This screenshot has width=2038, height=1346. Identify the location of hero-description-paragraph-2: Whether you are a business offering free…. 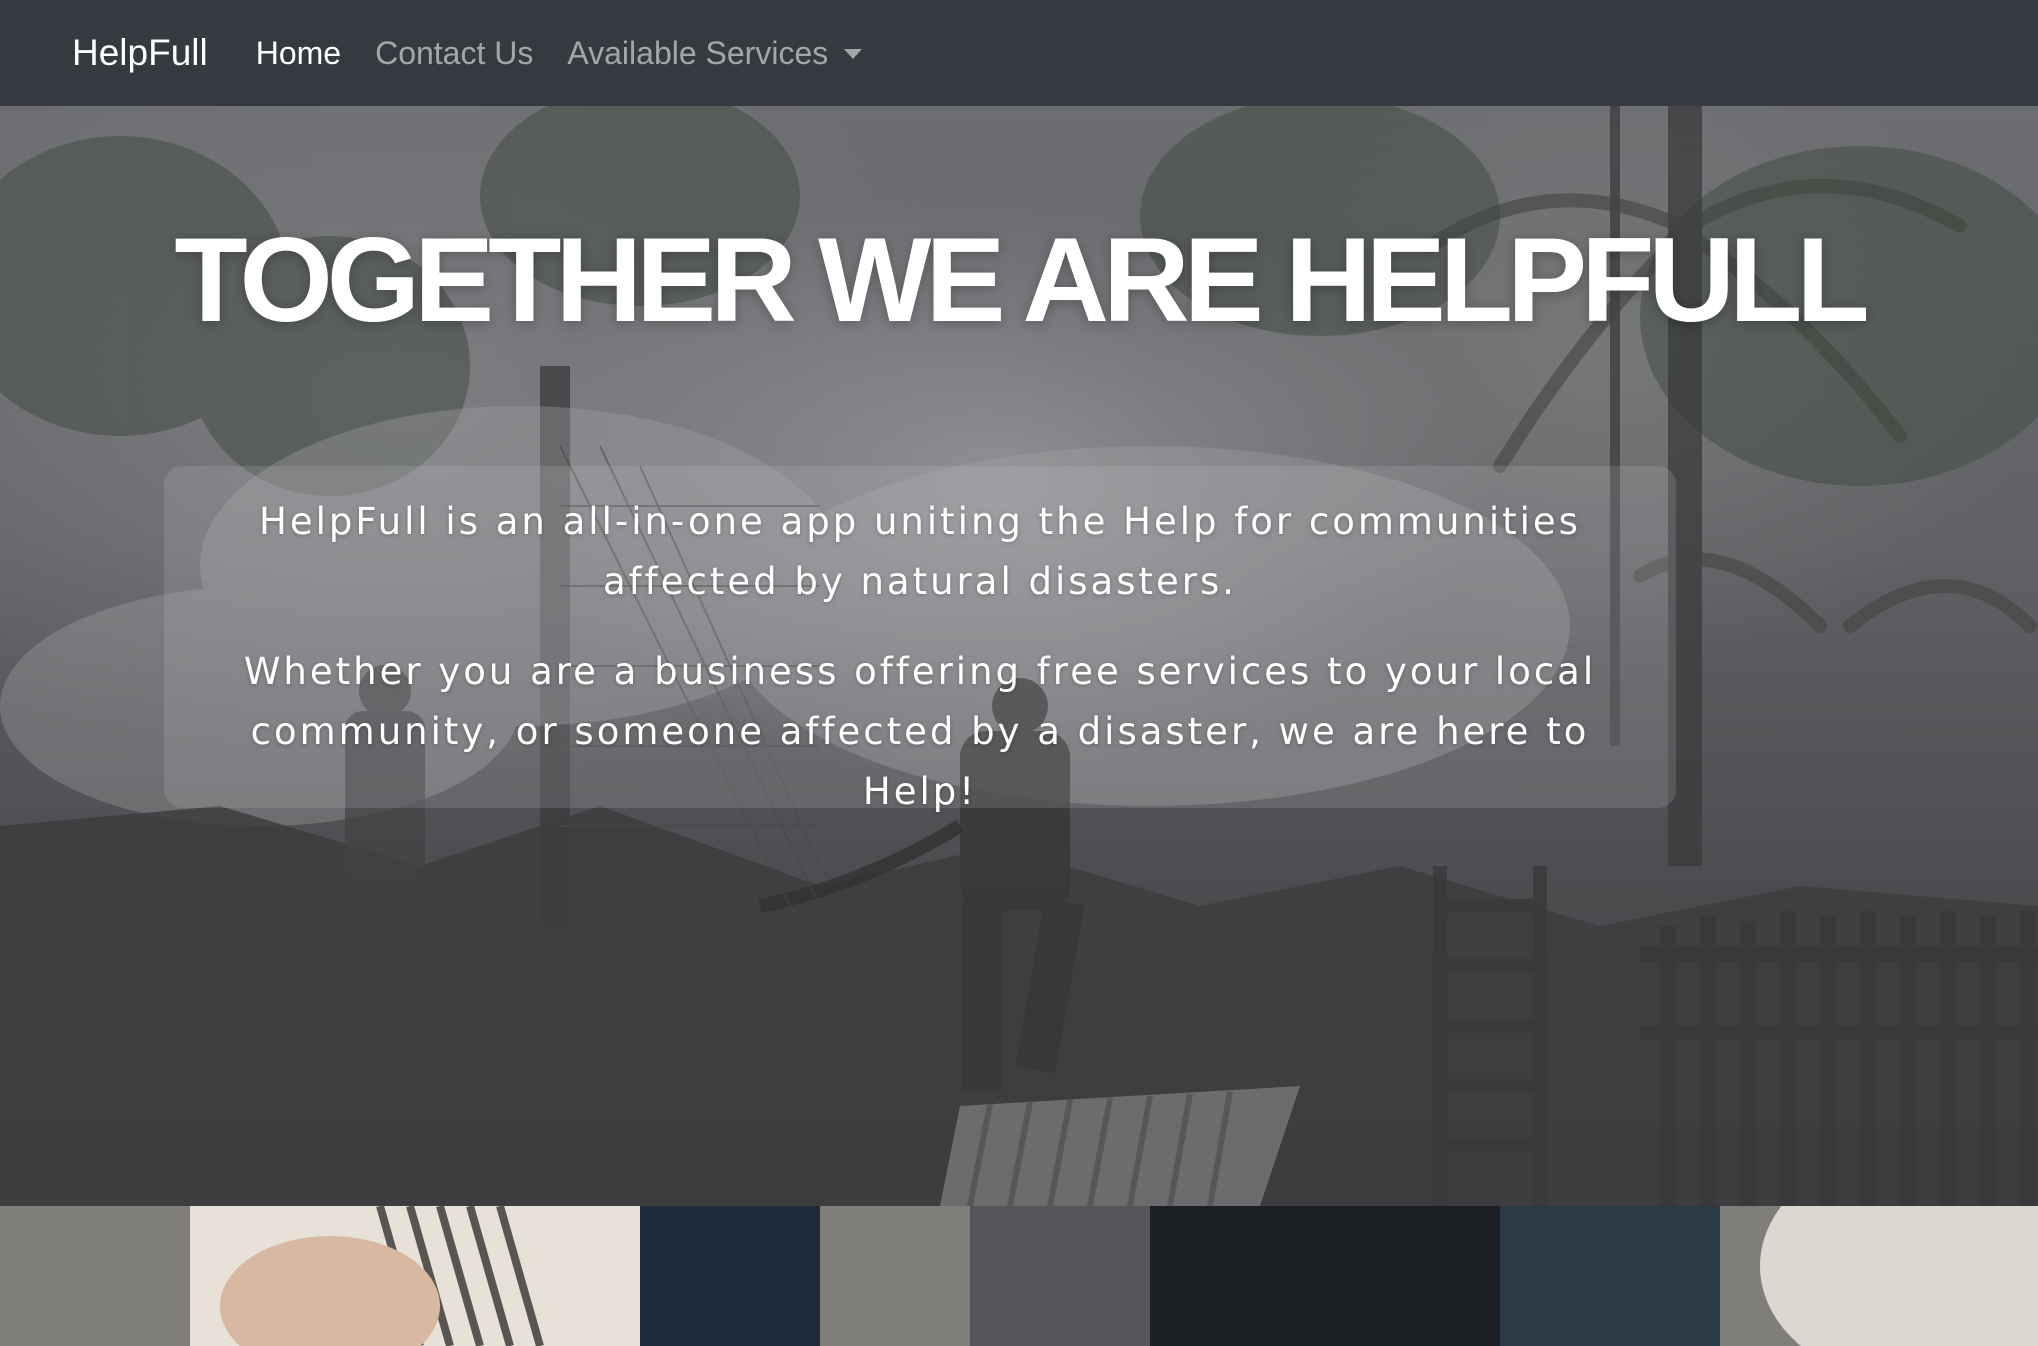
(920, 731).